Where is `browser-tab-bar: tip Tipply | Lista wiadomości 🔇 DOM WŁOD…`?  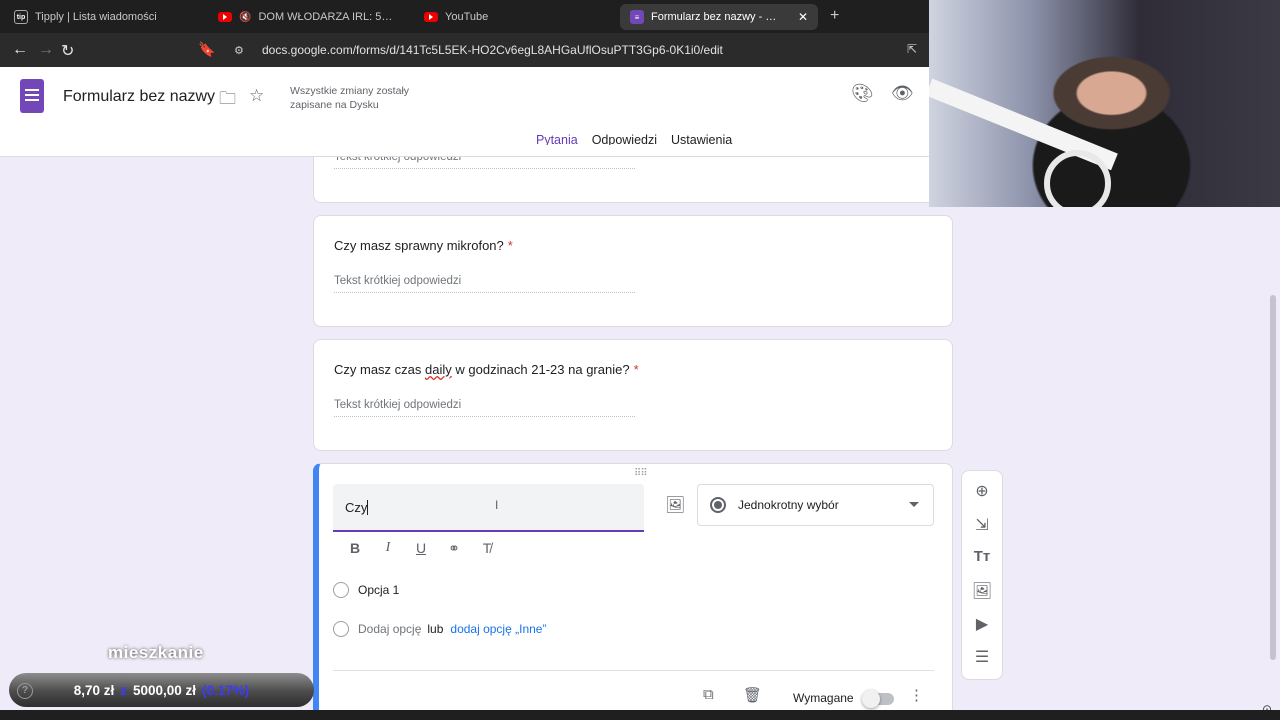 browser-tab-bar: tip Tipply | Lista wiadomości 🔇 DOM WŁOD… is located at coordinates (464, 16).